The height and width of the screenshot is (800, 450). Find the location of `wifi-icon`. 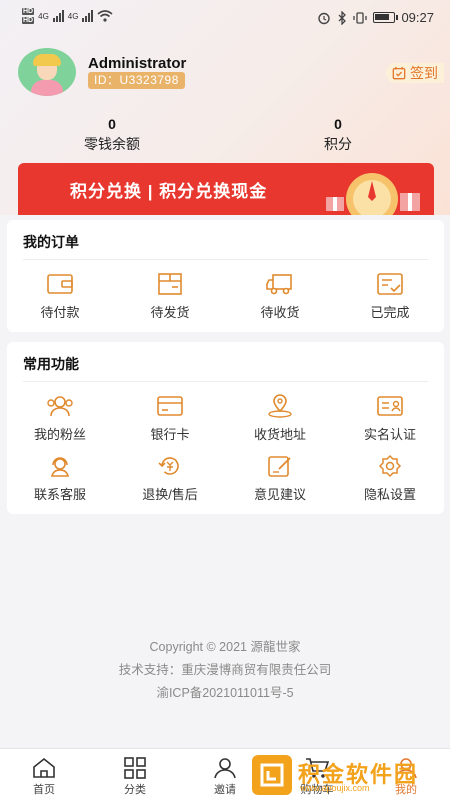

wifi-icon is located at coordinates (105, 16).